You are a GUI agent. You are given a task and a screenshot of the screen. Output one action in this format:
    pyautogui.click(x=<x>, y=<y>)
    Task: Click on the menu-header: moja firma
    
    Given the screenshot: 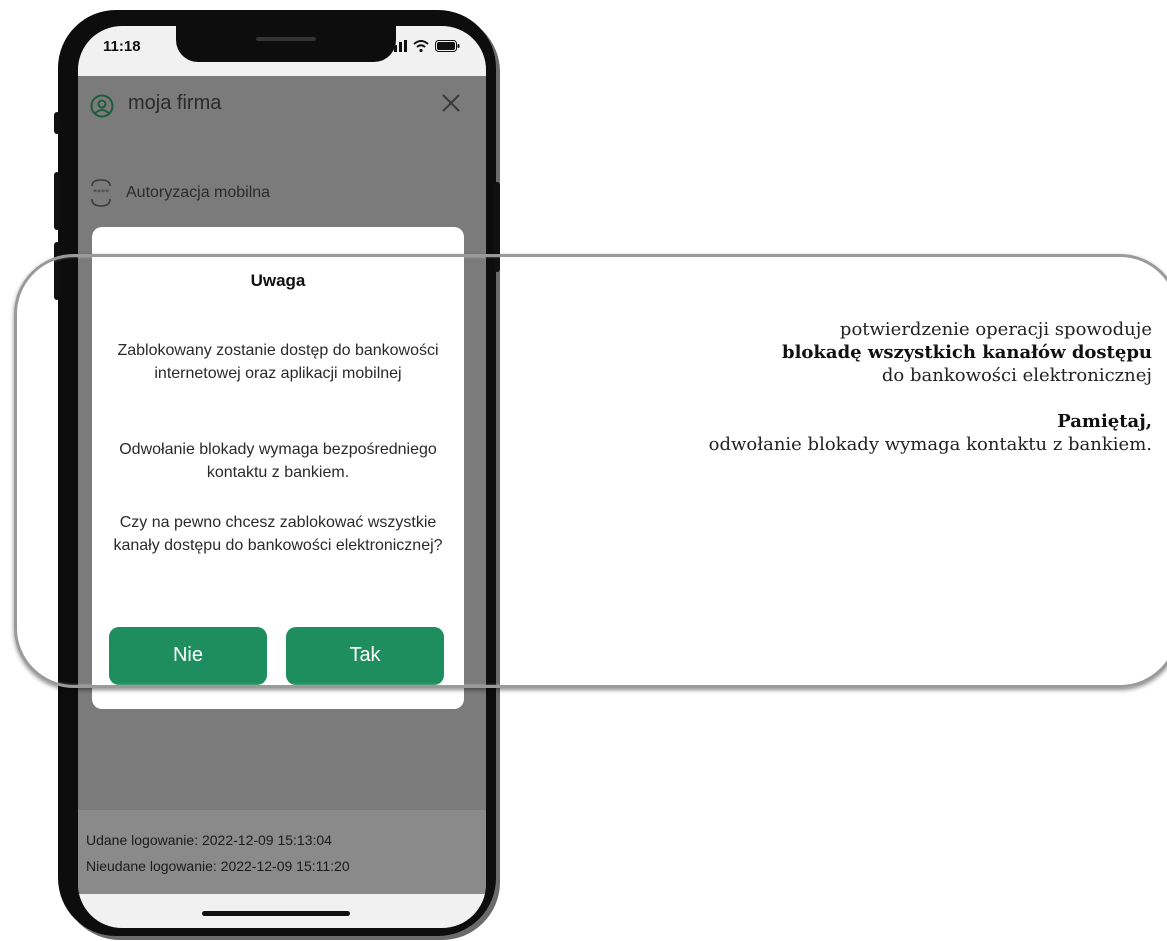 What is the action you would take?
    pyautogui.click(x=282, y=106)
    